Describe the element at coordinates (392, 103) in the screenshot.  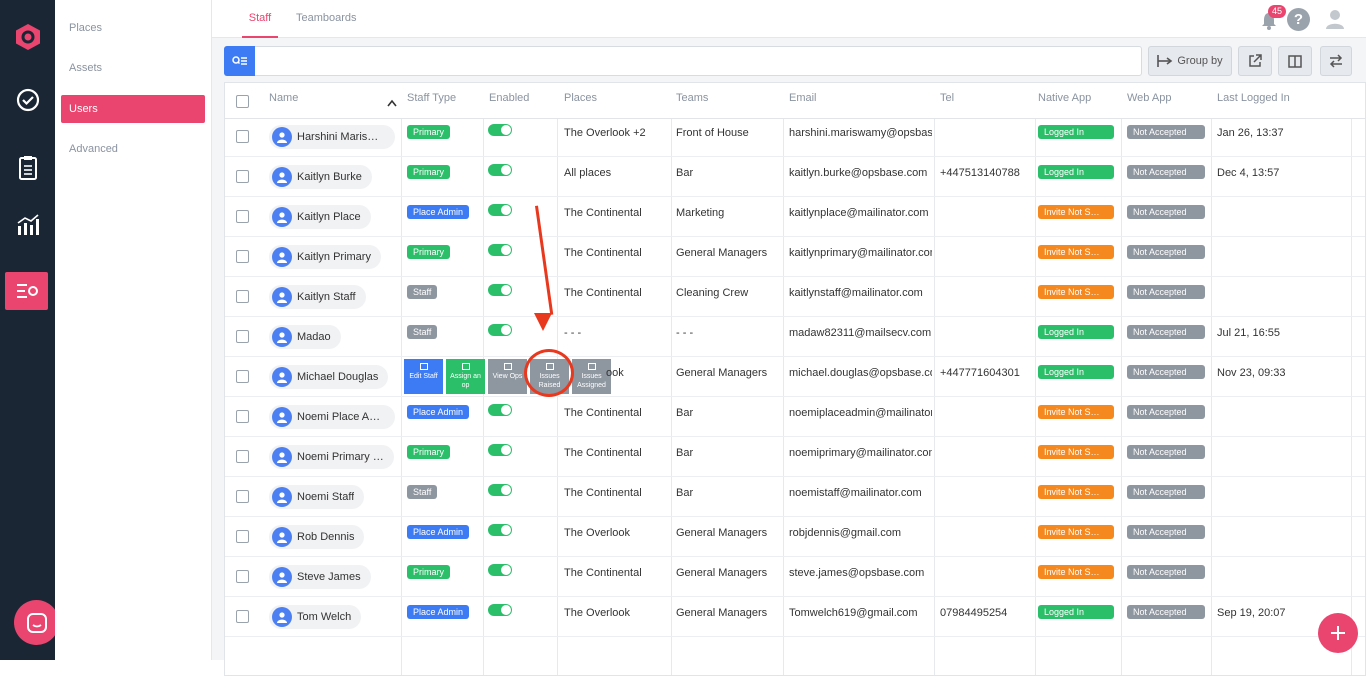
I see `sort-ascending-icon` at that location.